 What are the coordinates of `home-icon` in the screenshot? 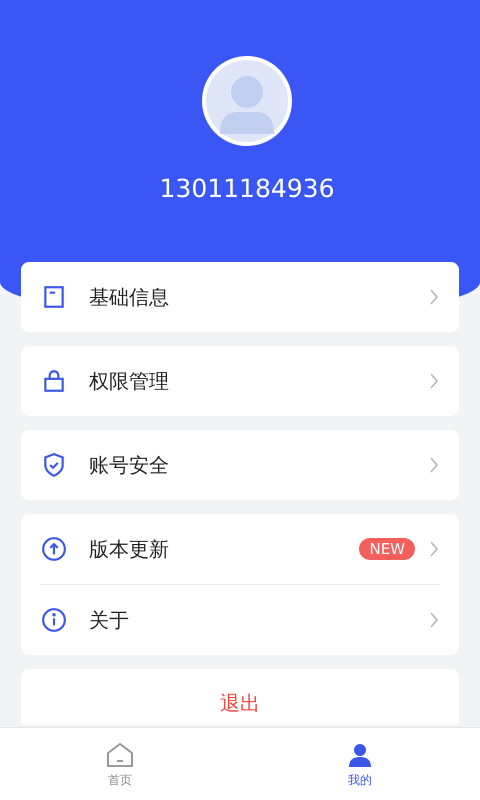 It's located at (120, 755).